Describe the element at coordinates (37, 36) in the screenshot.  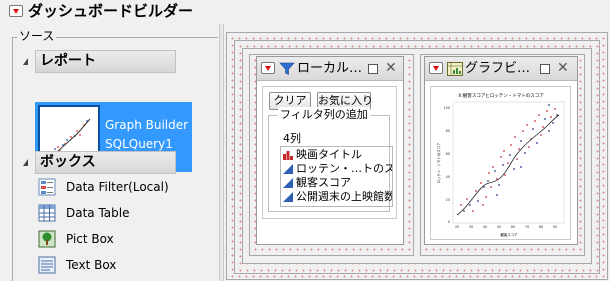
I see `sources-group-label: ソース` at that location.